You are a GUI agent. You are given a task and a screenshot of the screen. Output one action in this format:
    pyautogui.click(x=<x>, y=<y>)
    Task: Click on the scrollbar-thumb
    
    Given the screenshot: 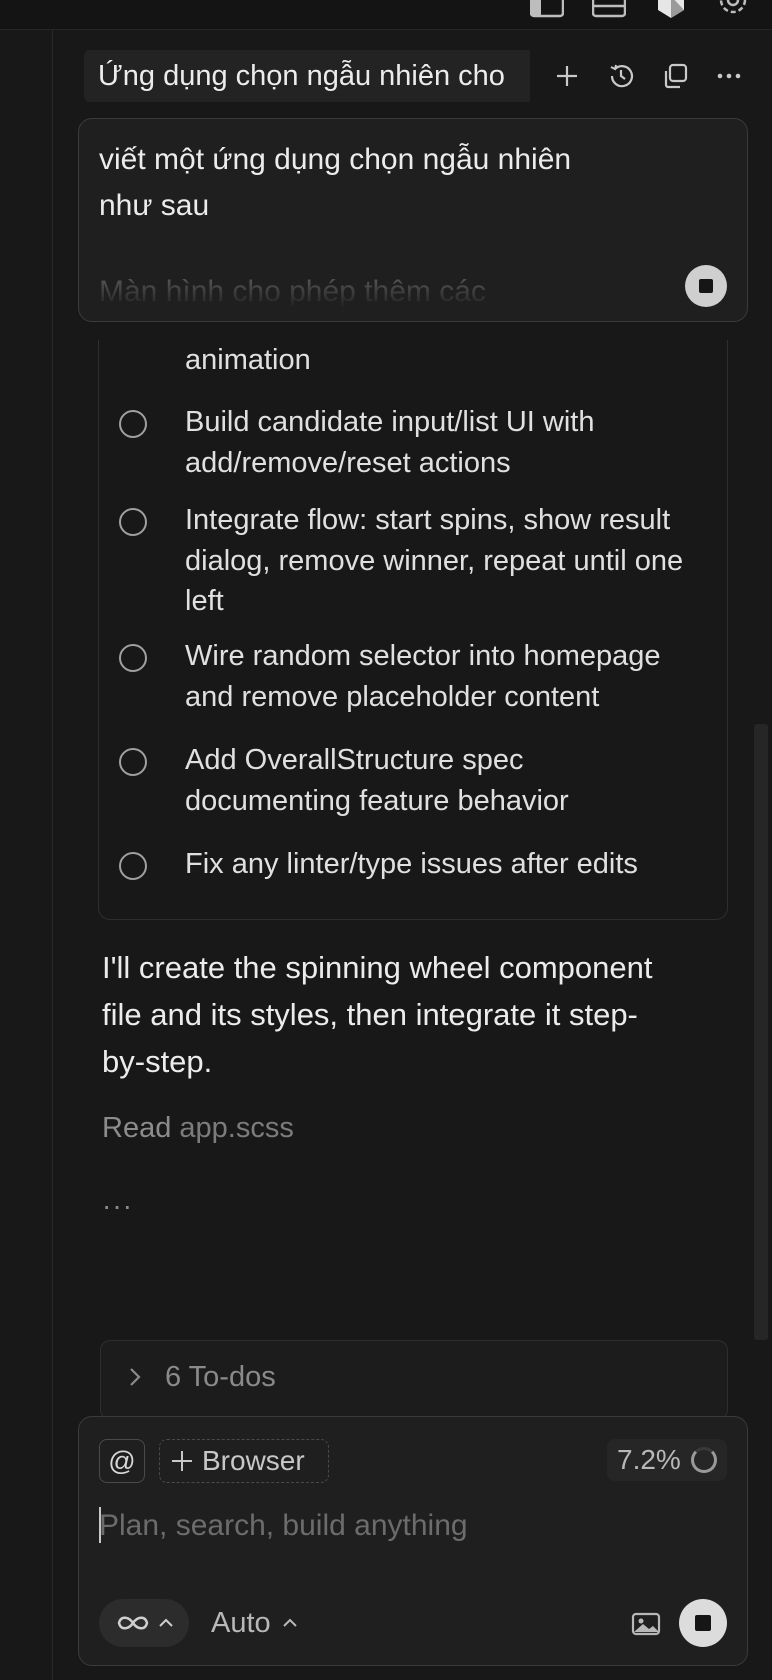 What is the action you would take?
    pyautogui.click(x=761, y=1032)
    